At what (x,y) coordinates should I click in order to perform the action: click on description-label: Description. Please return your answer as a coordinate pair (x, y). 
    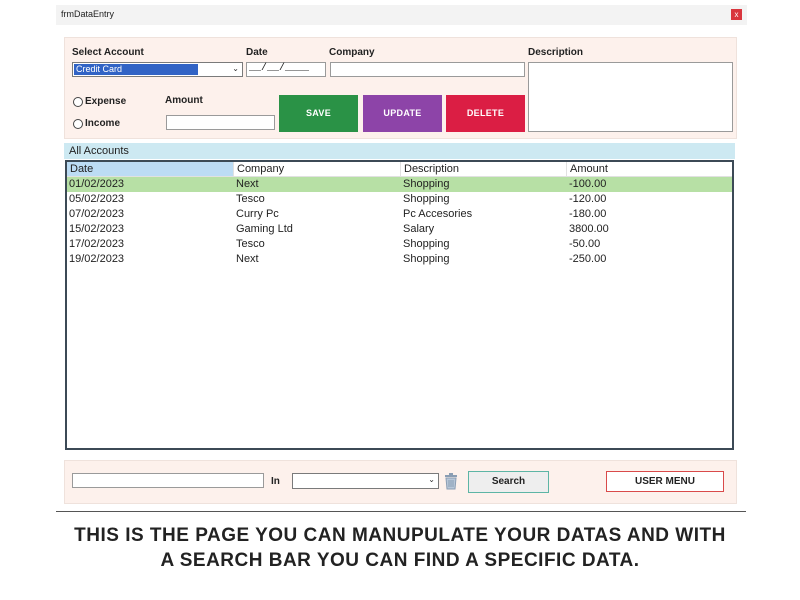
    Looking at the image, I should click on (556, 52).